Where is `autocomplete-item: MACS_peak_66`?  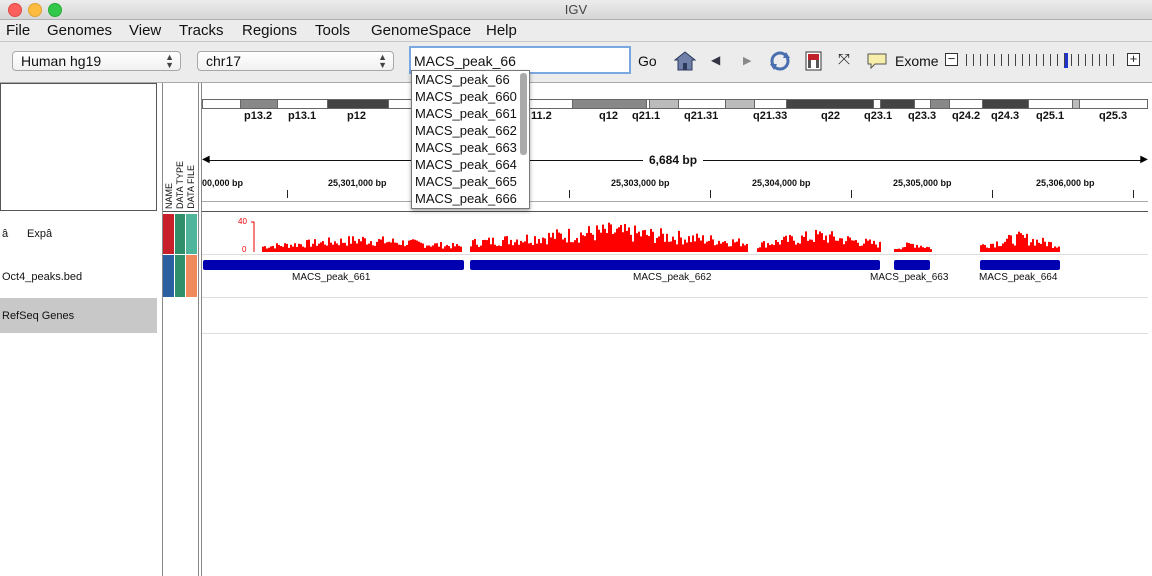
autocomplete-item: MACS_peak_66 is located at coordinates (470, 79).